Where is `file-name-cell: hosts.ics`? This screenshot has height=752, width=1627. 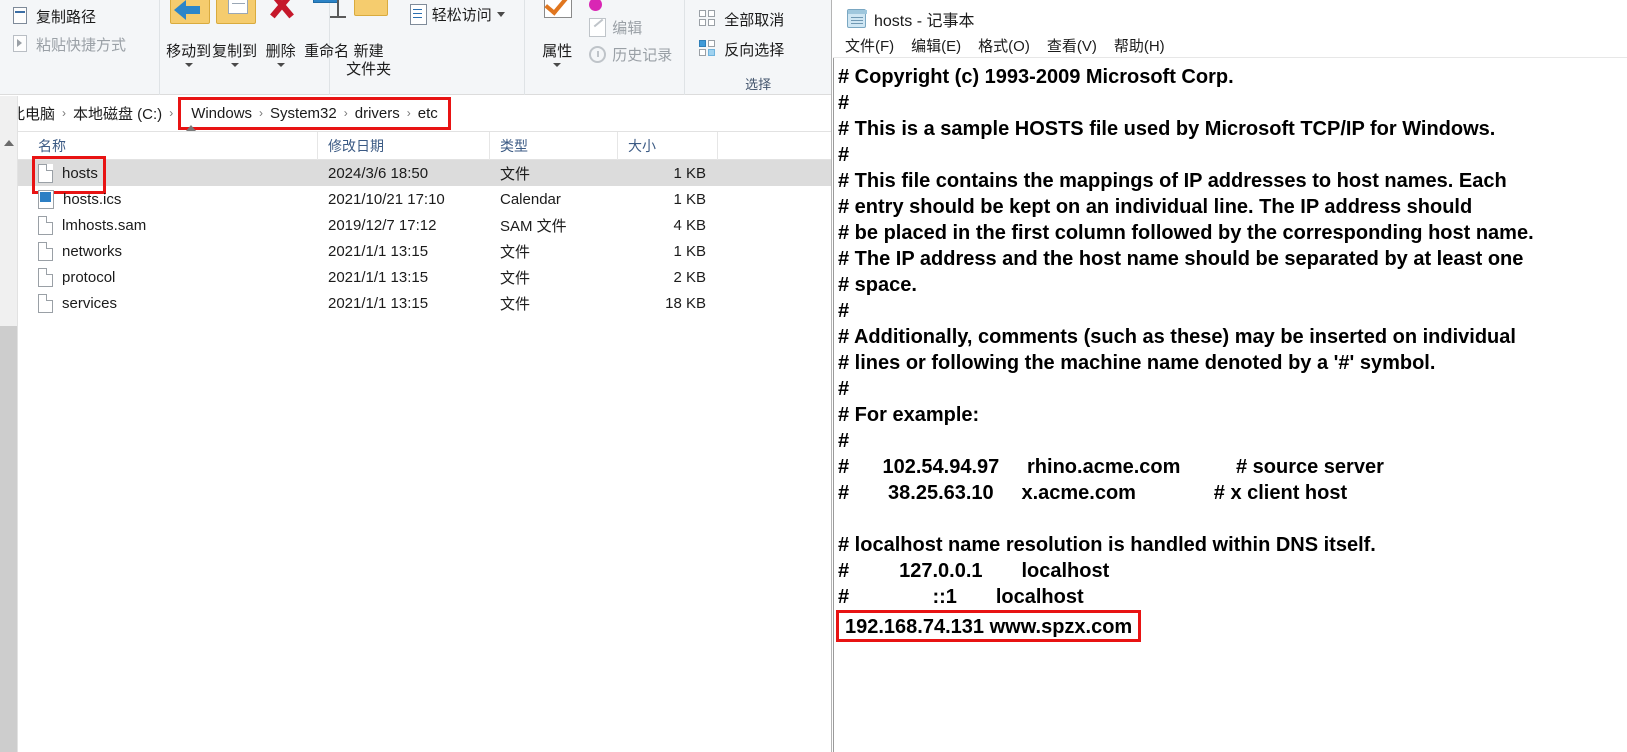
file-name-cell: hosts.ics is located at coordinates (159, 199).